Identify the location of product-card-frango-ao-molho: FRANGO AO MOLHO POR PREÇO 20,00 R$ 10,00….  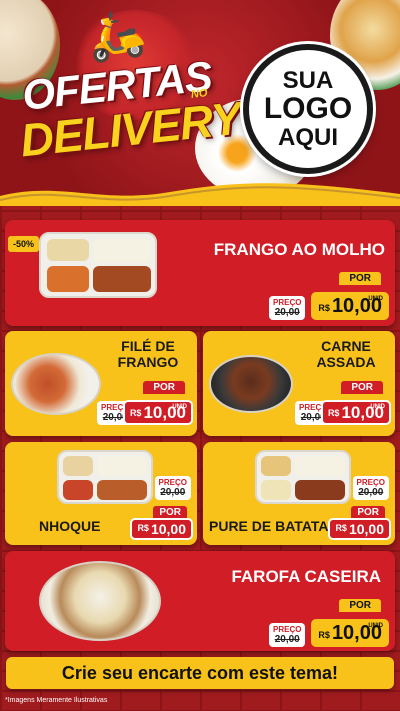
(200, 273).